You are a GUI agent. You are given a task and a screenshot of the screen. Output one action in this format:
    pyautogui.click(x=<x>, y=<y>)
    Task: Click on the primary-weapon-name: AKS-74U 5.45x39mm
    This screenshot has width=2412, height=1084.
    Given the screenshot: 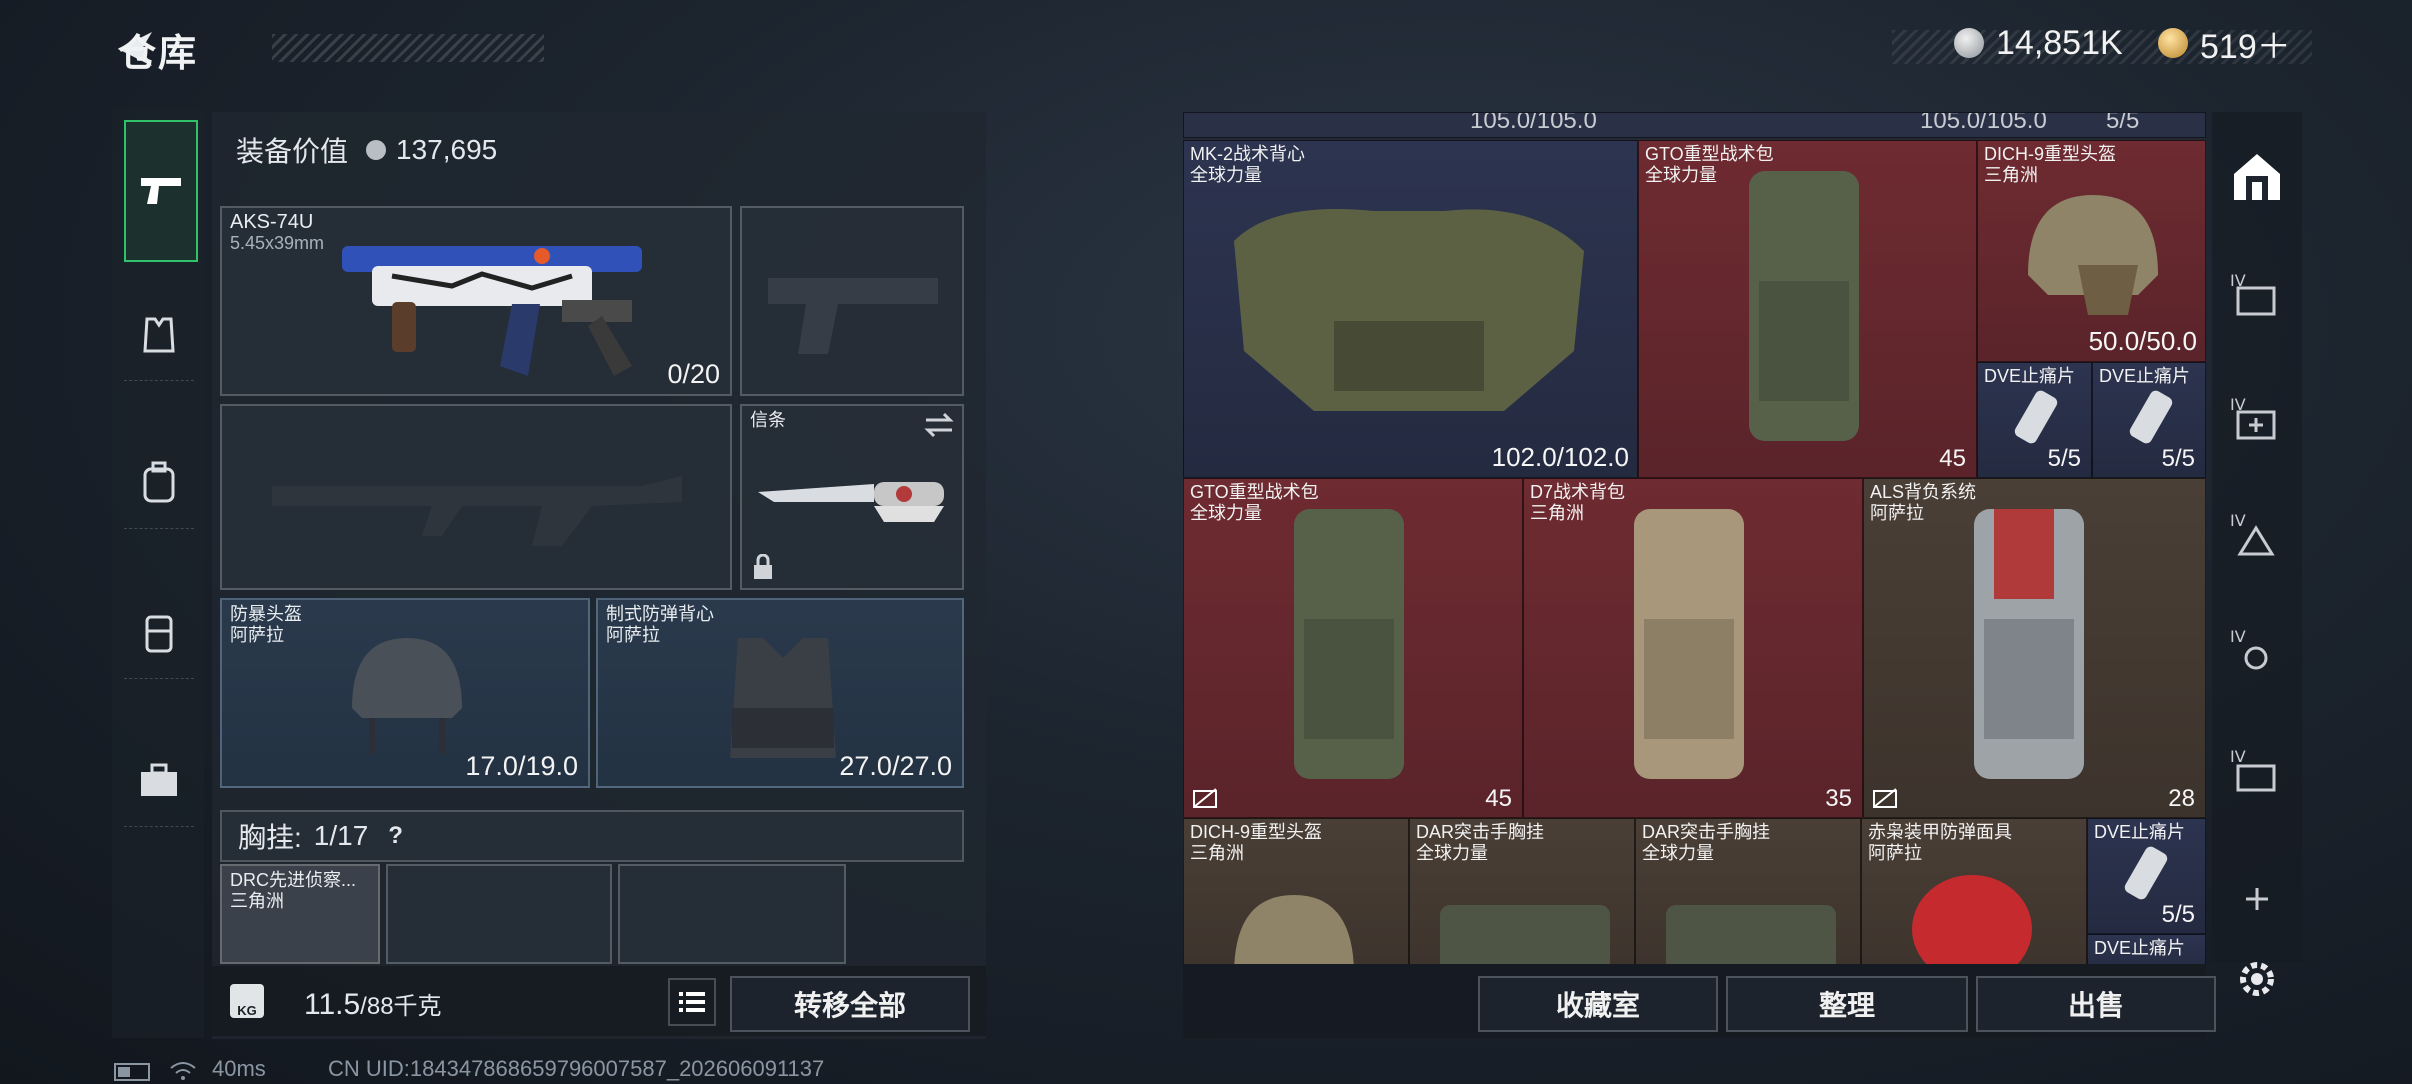 What is the action you would take?
    pyautogui.click(x=277, y=233)
    